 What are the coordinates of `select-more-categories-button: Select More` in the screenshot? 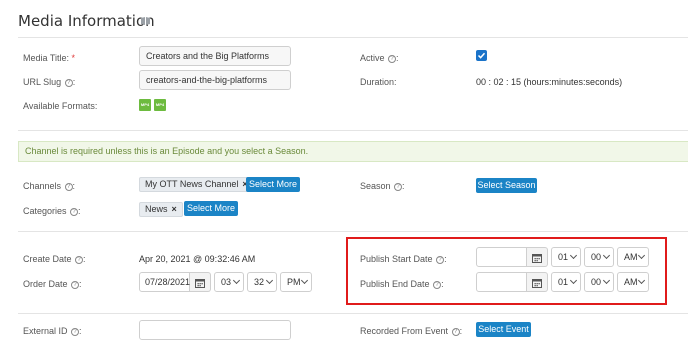 It's located at (211, 208).